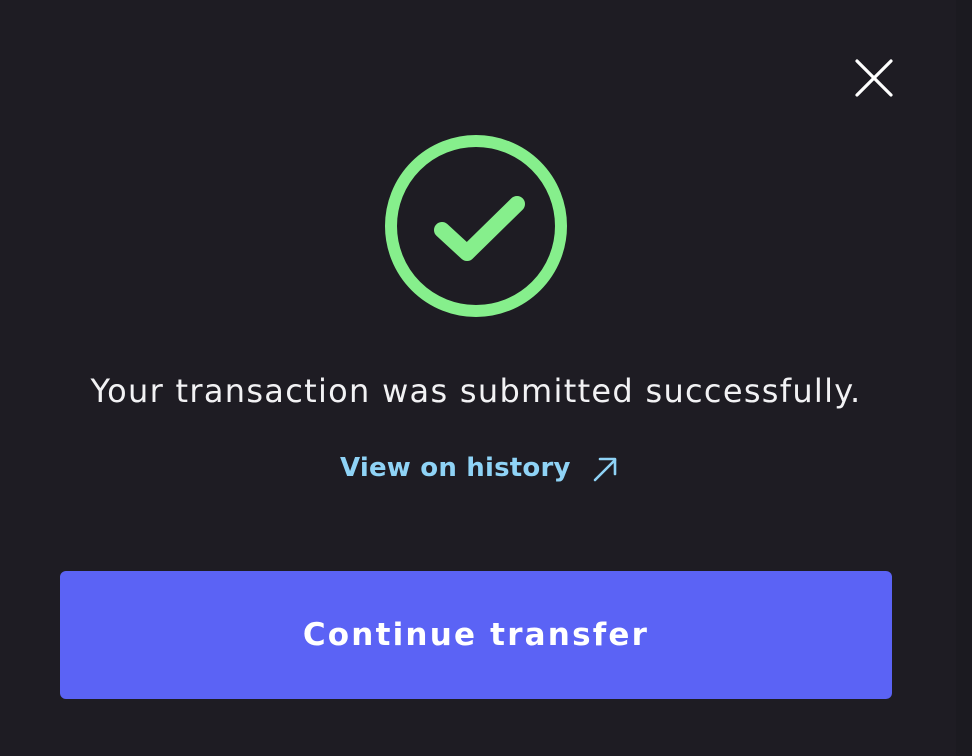 The image size is (972, 756). What do you see at coordinates (606, 468) in the screenshot?
I see `arrow-up-right-icon` at bounding box center [606, 468].